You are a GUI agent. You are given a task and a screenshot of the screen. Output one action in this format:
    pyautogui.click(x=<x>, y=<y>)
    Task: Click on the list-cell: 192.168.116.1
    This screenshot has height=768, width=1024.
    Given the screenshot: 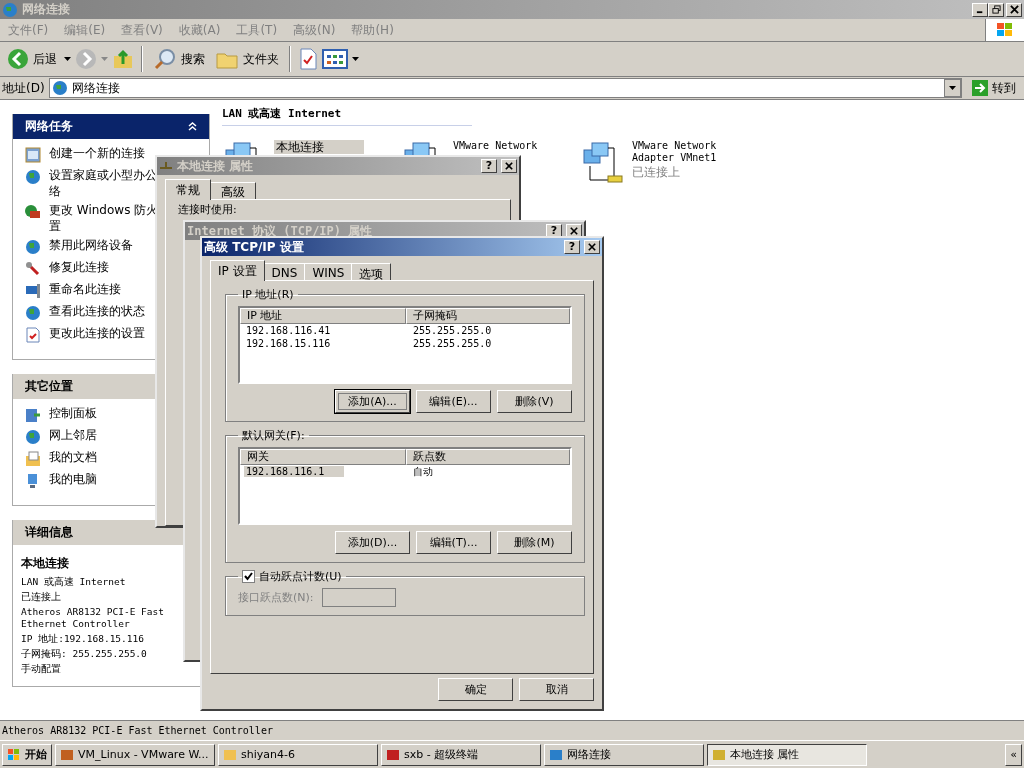 What is the action you would take?
    pyautogui.click(x=294, y=471)
    